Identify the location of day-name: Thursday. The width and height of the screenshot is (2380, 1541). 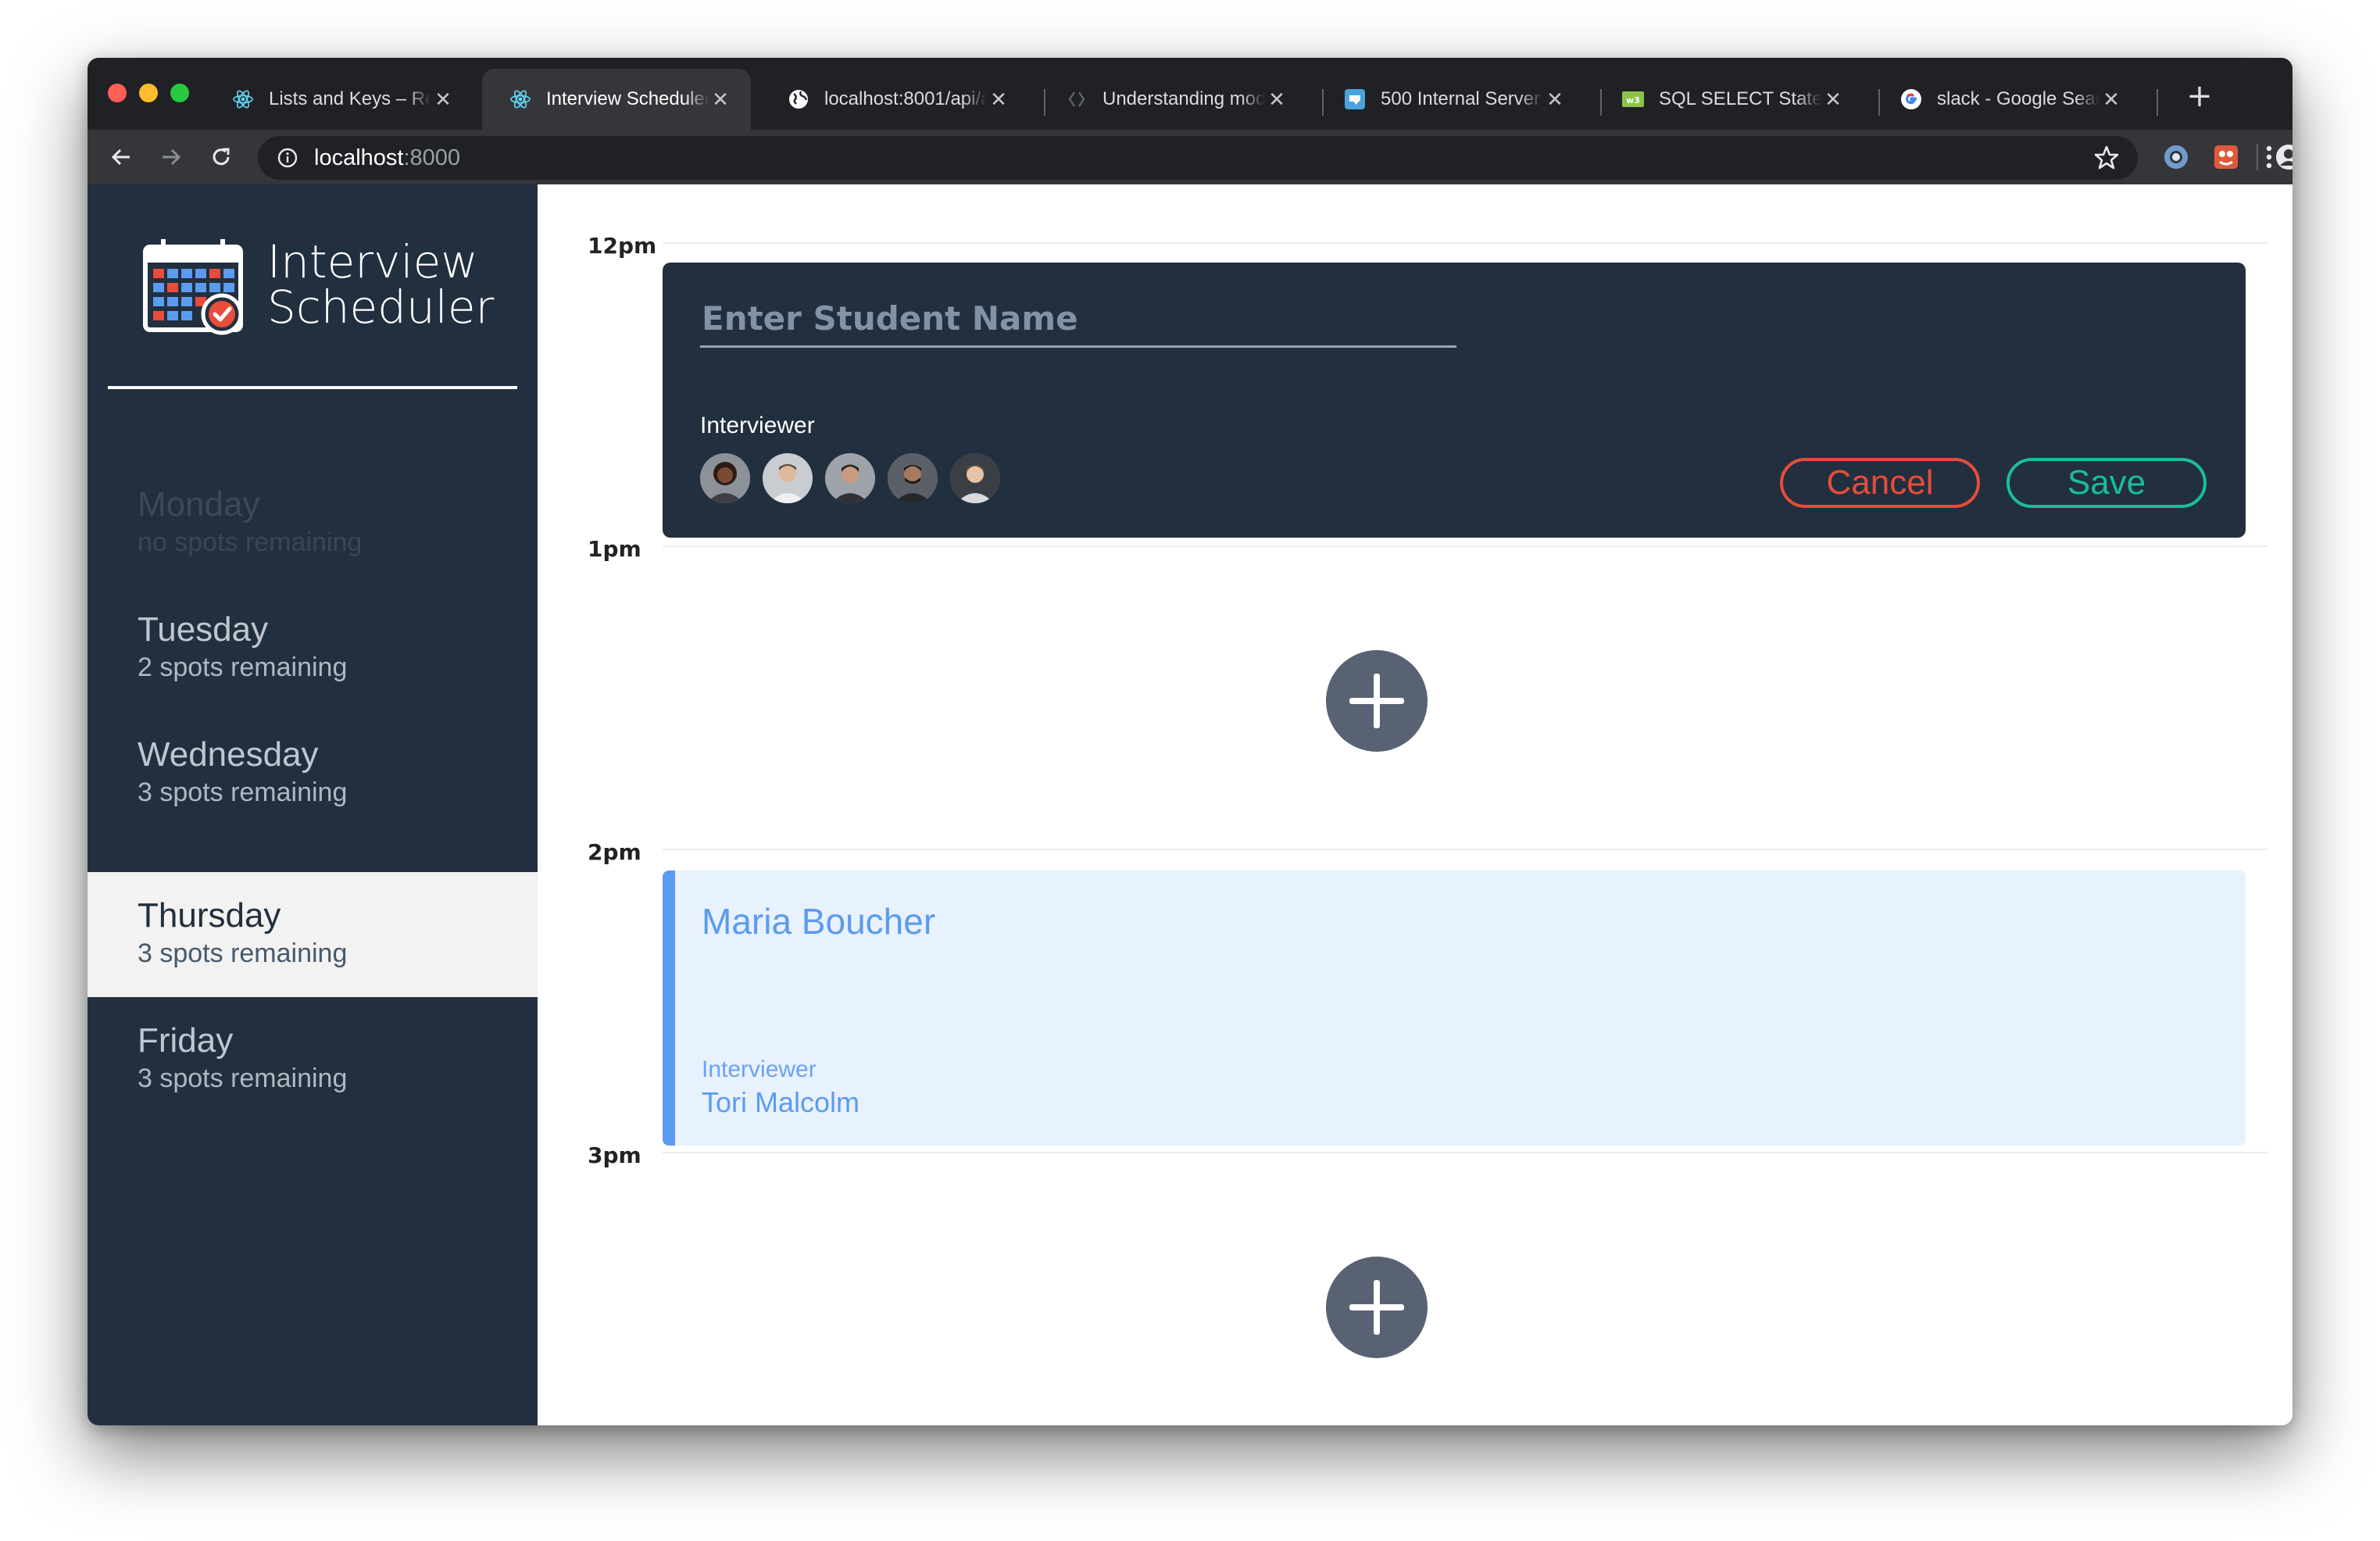
(209, 915).